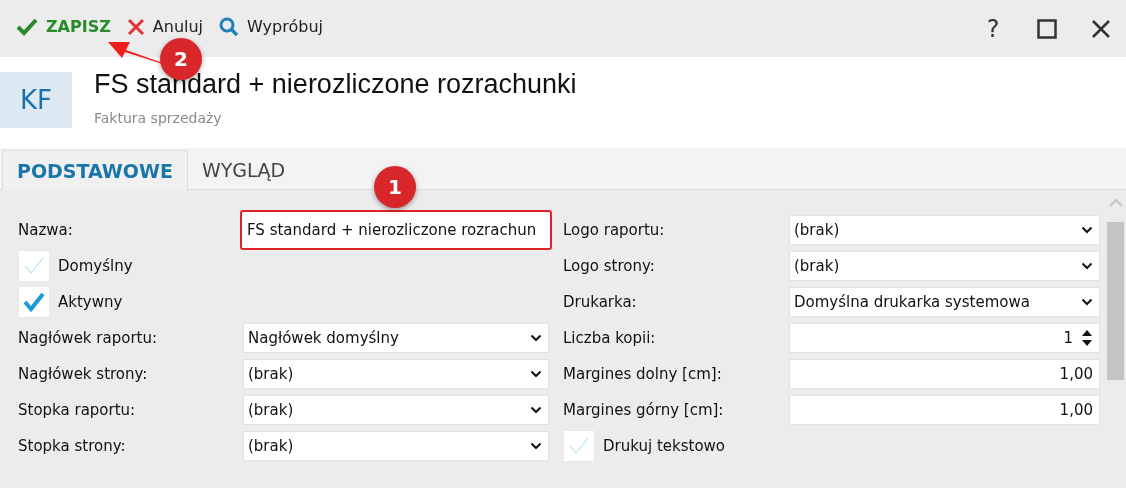  Describe the element at coordinates (90, 302) in the screenshot. I see `checkbox-label: Aktywny` at that location.